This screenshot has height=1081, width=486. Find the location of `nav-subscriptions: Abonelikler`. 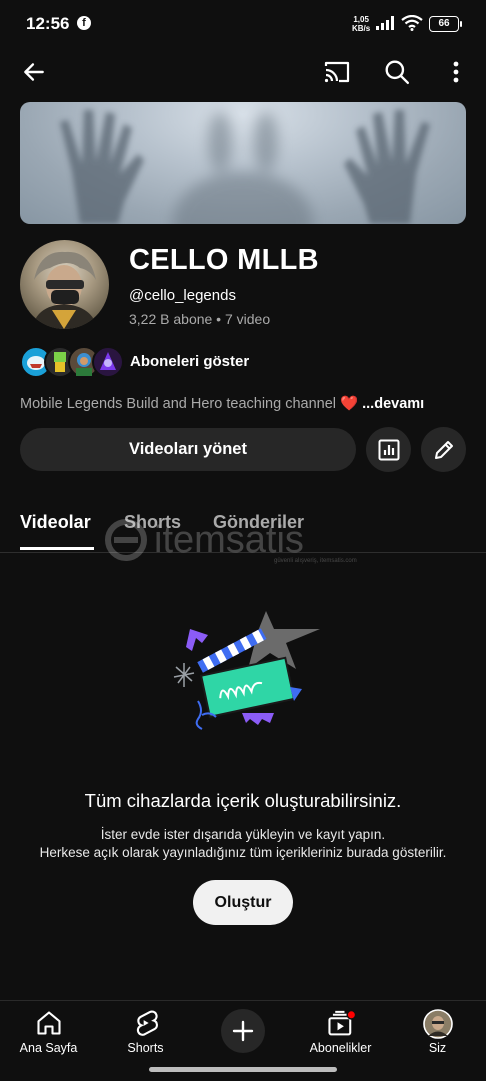

nav-subscriptions: Abonelikler is located at coordinates (340, 1034).